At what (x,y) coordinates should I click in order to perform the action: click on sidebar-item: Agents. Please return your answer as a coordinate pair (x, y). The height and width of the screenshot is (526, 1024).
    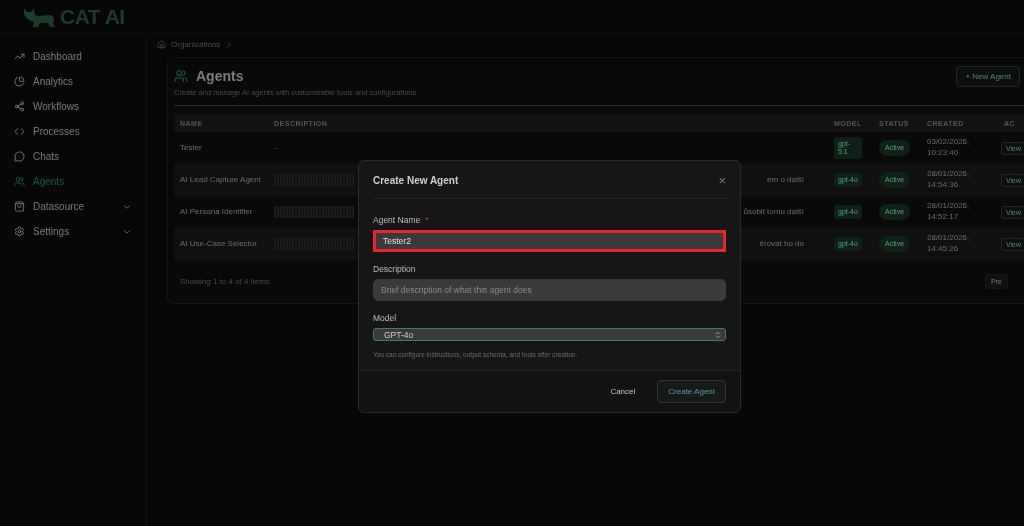
    Looking at the image, I should click on (73, 181).